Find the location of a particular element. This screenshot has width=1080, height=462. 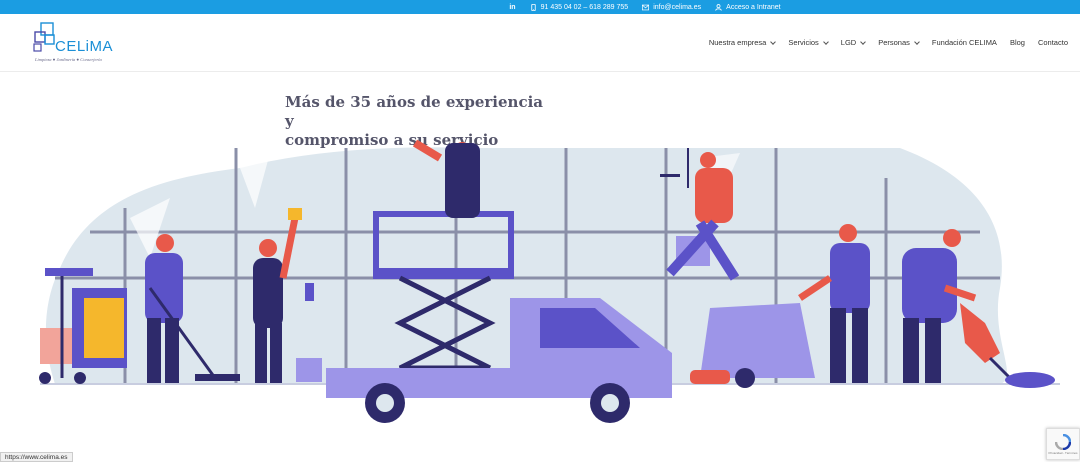

phone-item: 91 435 04 02 – 618 289 755 is located at coordinates (579, 7).